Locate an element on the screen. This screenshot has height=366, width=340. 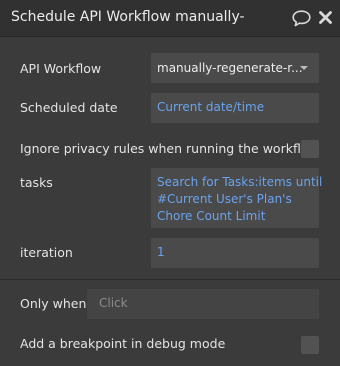
iteration-value: 1 is located at coordinates (161, 252).